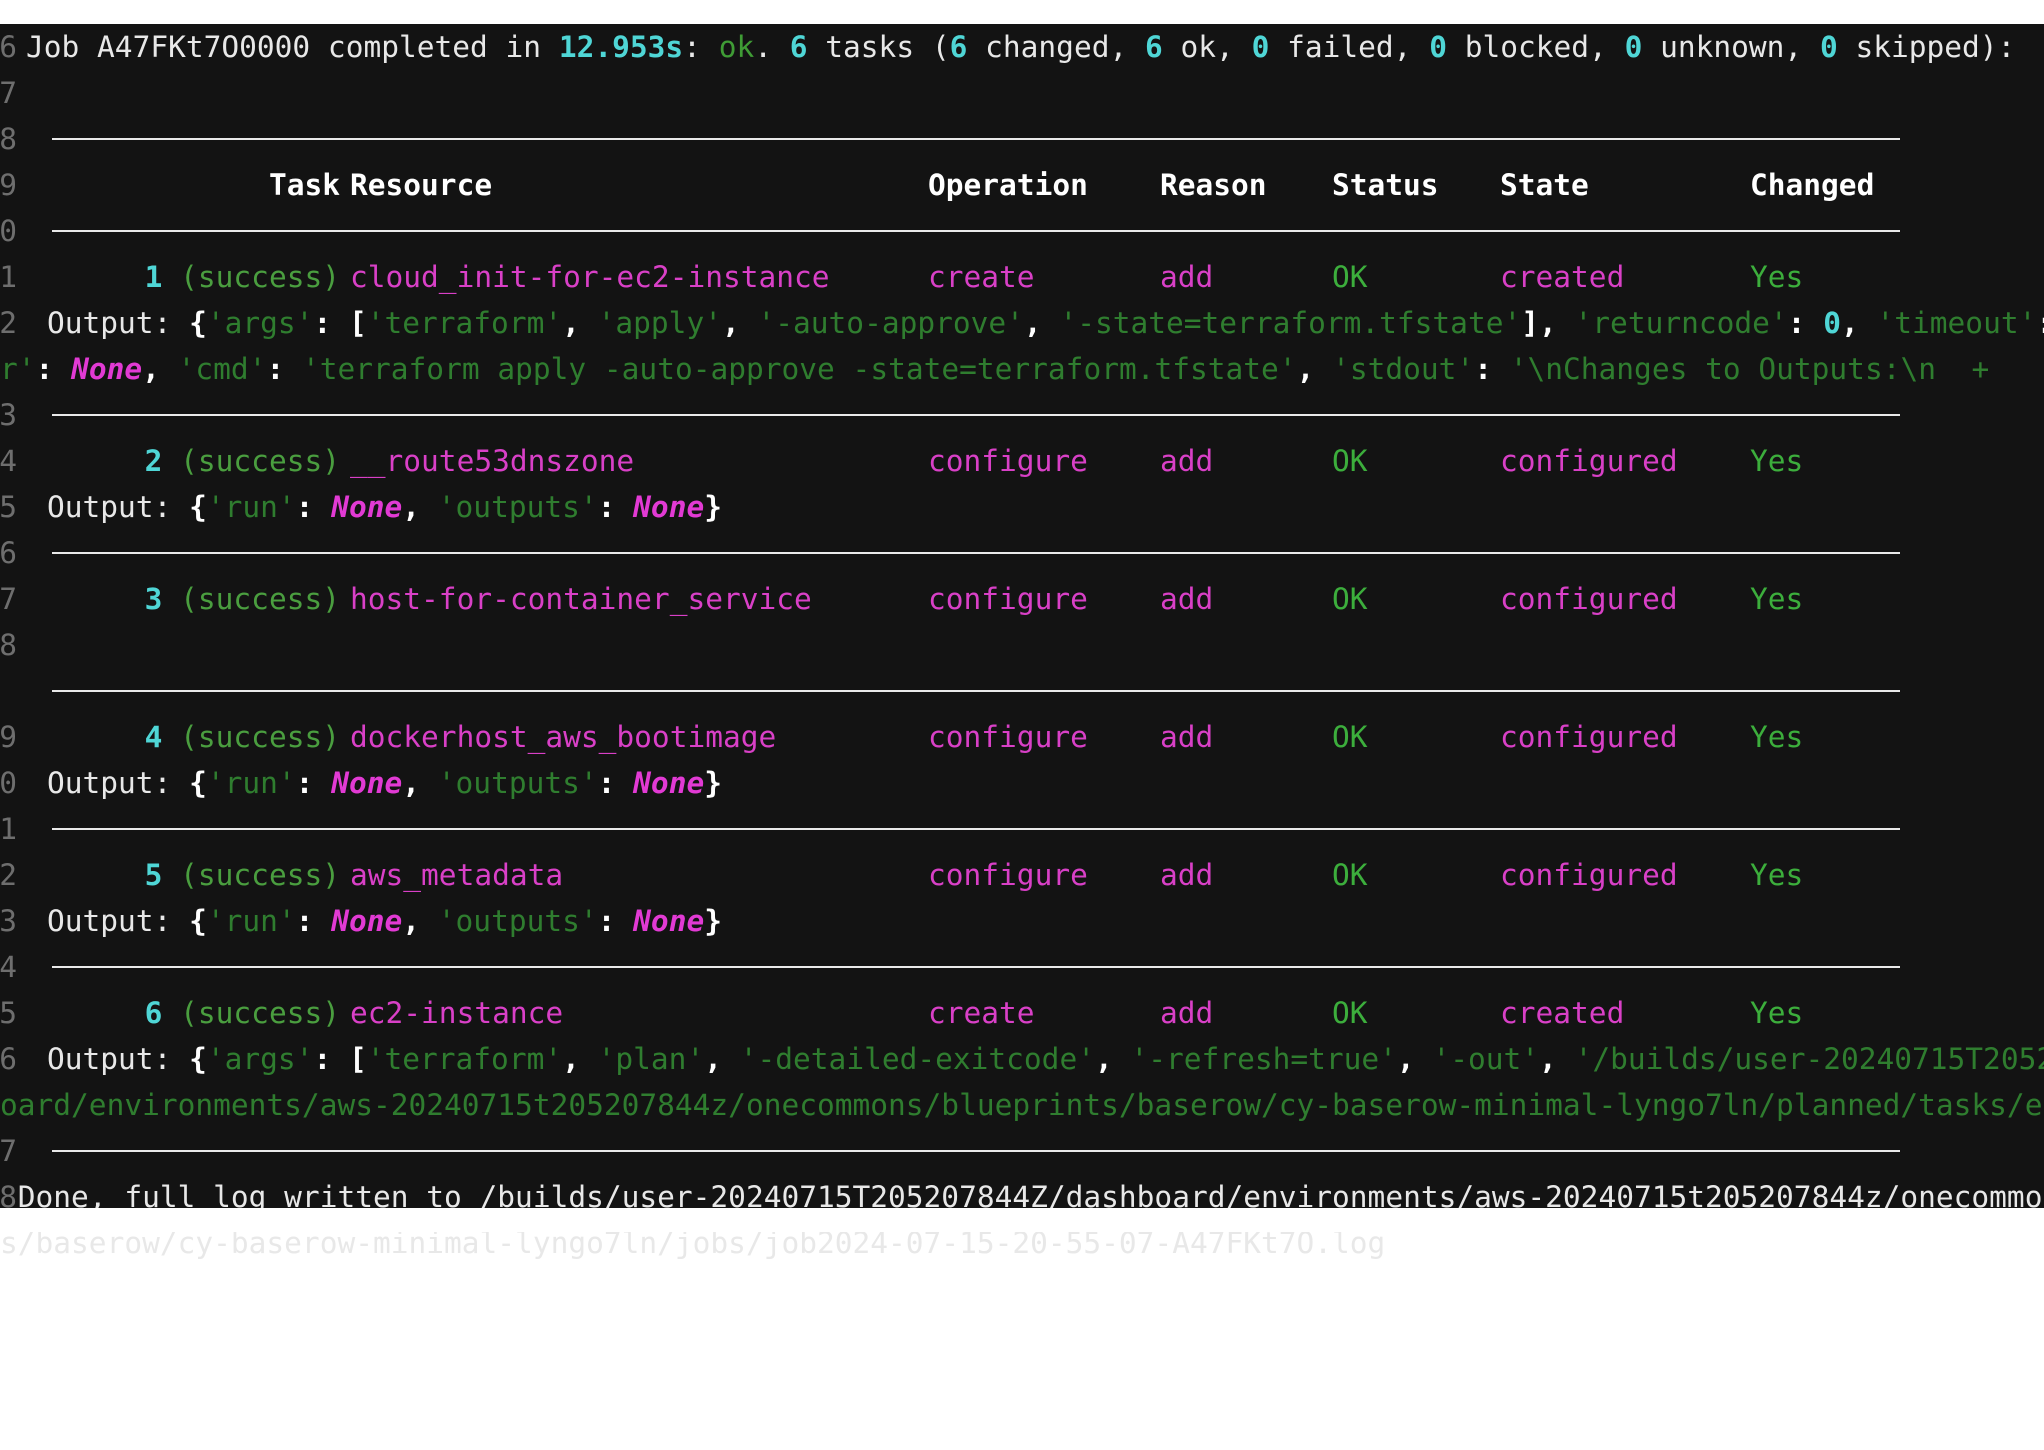 The width and height of the screenshot is (2044, 1450). I want to click on gutter-number: 7, so click(8, 1151).